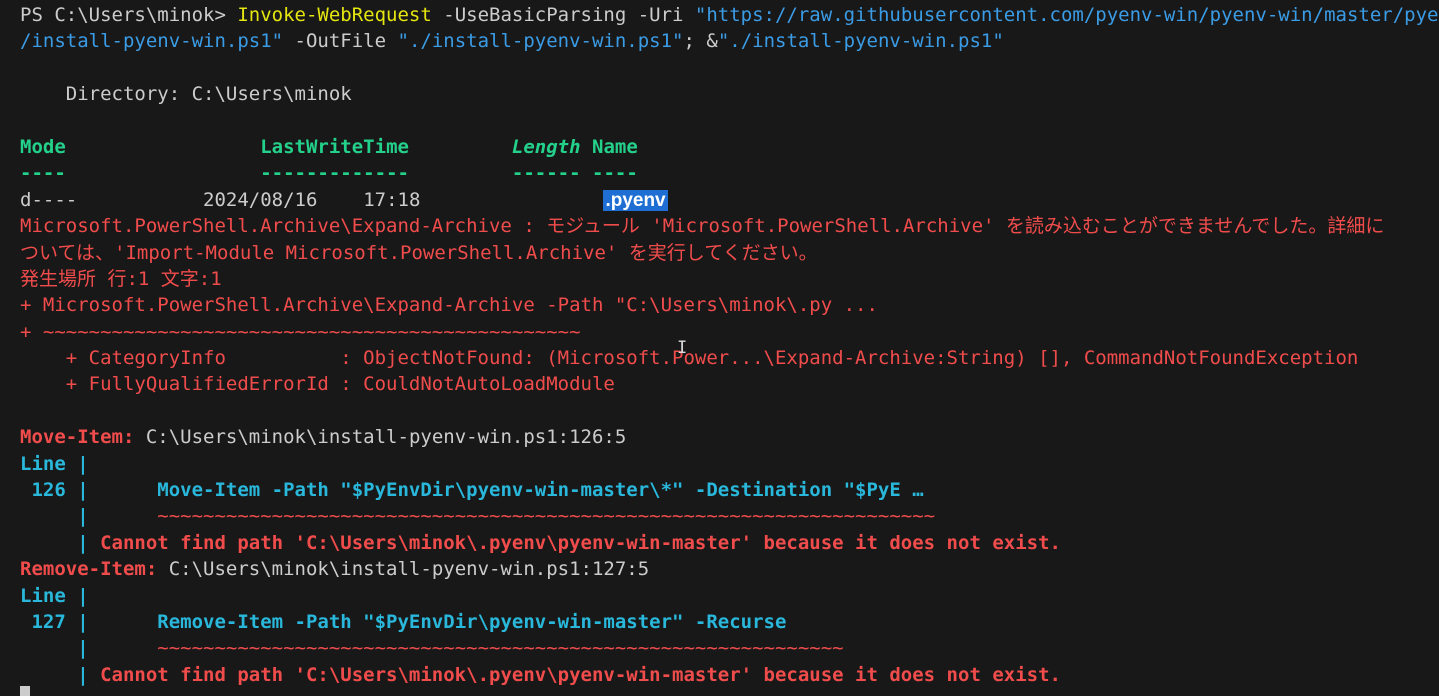  Describe the element at coordinates (729, 147) in the screenshot. I see `listing-header: Mode LastWriteTime Length Name` at that location.